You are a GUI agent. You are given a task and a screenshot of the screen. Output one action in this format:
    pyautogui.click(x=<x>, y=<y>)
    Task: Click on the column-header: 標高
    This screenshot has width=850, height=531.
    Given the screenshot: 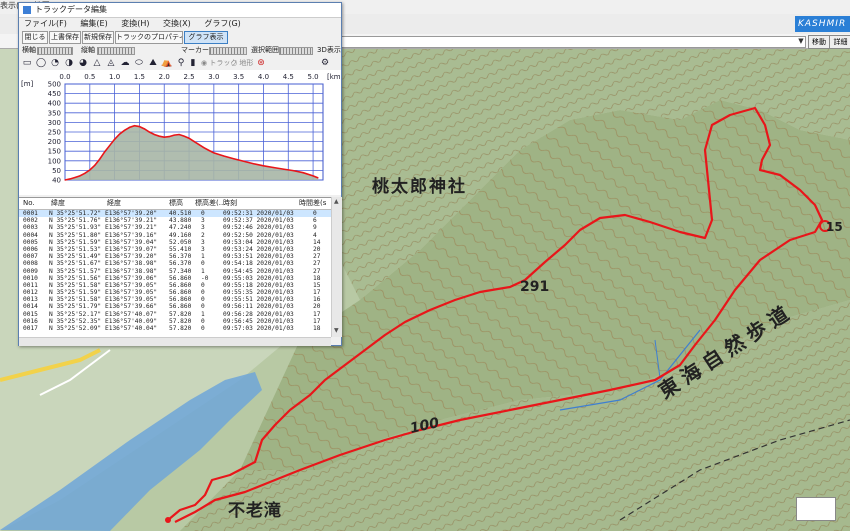 What is the action you would take?
    pyautogui.click(x=176, y=203)
    